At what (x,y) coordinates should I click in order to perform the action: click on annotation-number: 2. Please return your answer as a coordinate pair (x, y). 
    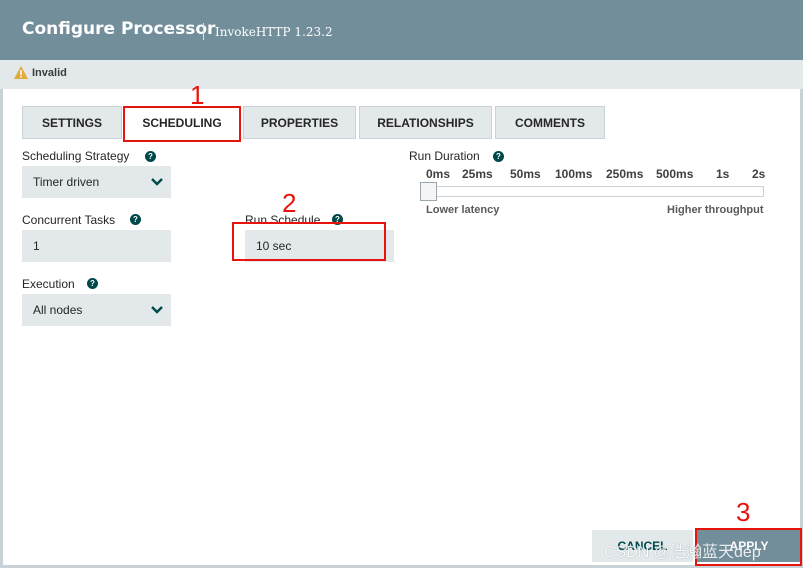
    Looking at the image, I should click on (289, 203).